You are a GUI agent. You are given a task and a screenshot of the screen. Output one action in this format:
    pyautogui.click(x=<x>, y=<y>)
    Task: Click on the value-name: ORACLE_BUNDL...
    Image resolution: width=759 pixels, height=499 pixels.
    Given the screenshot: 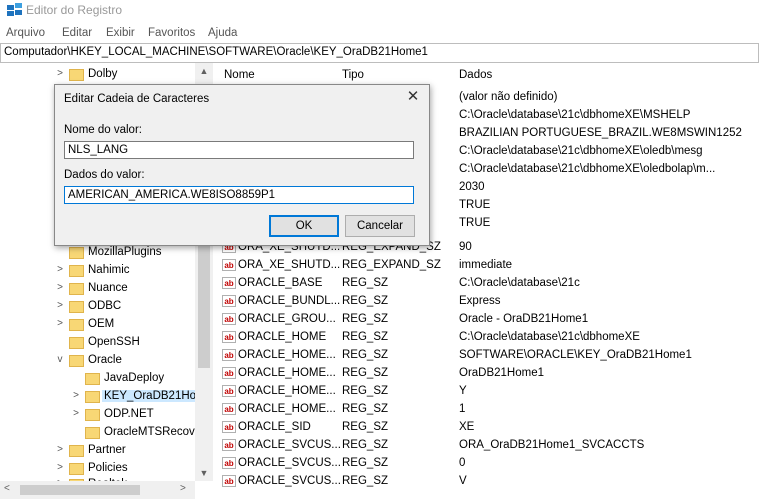 What is the action you would take?
    pyautogui.click(x=289, y=301)
    